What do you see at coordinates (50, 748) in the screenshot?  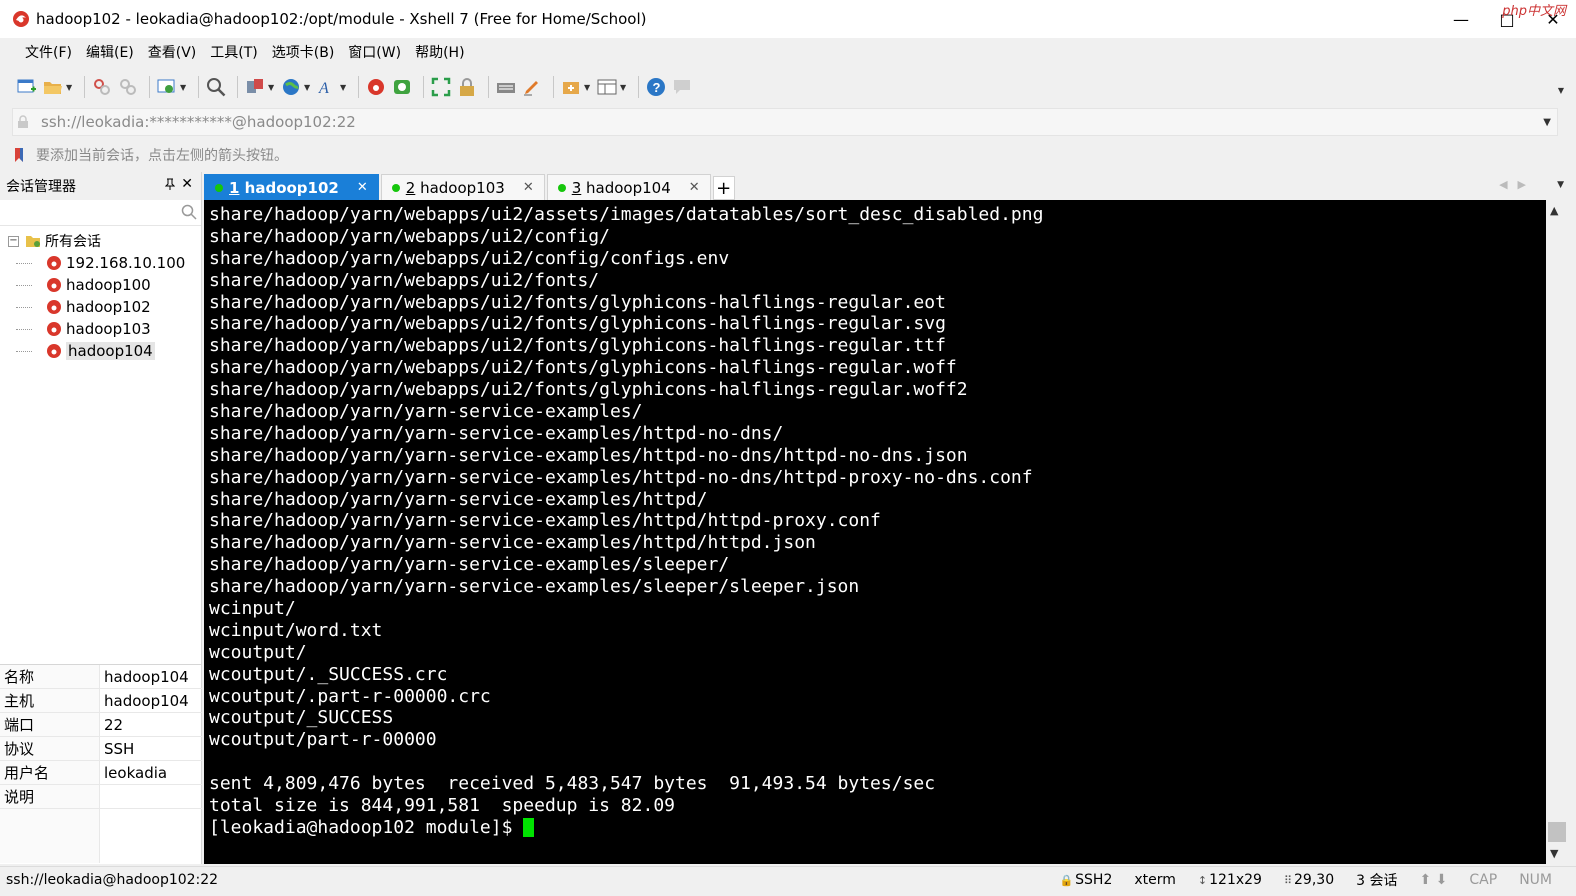 I see `property-key: 协议` at bounding box center [50, 748].